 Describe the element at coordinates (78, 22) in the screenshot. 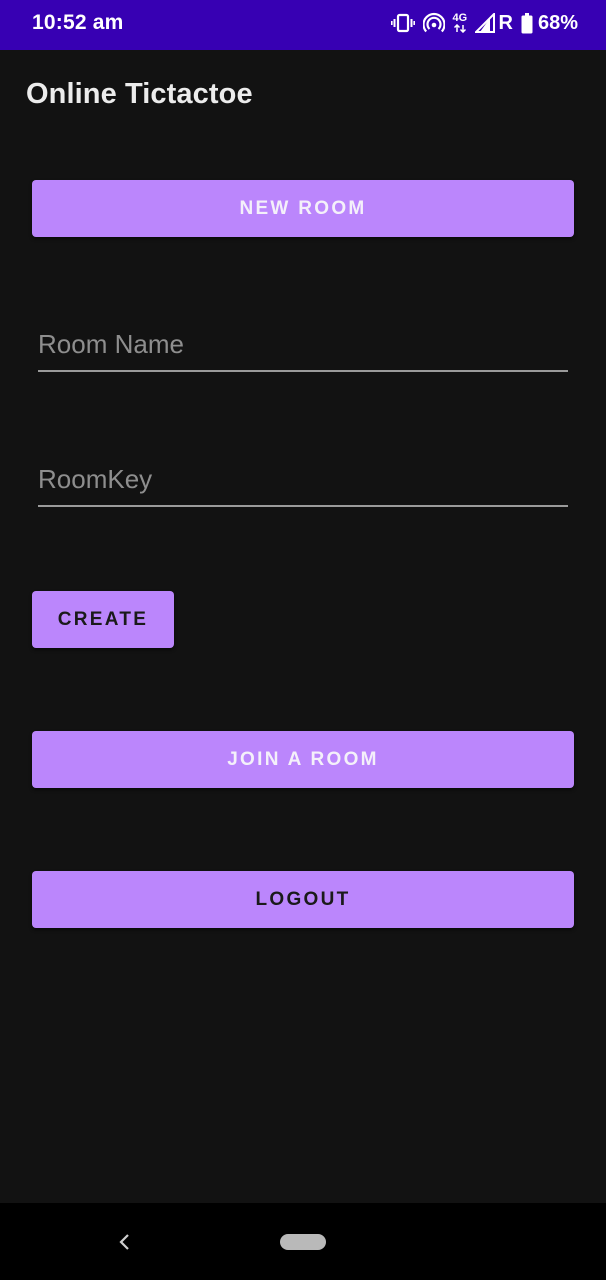

I see `status-time: 10:52 am` at that location.